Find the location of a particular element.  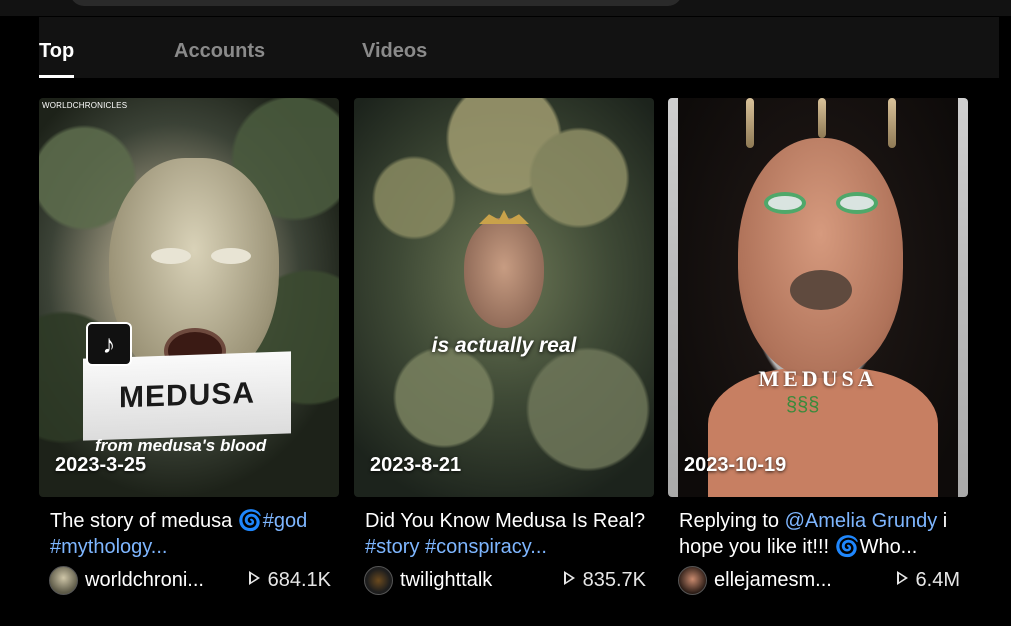

hashtag-link: #god is located at coordinates (285, 521).